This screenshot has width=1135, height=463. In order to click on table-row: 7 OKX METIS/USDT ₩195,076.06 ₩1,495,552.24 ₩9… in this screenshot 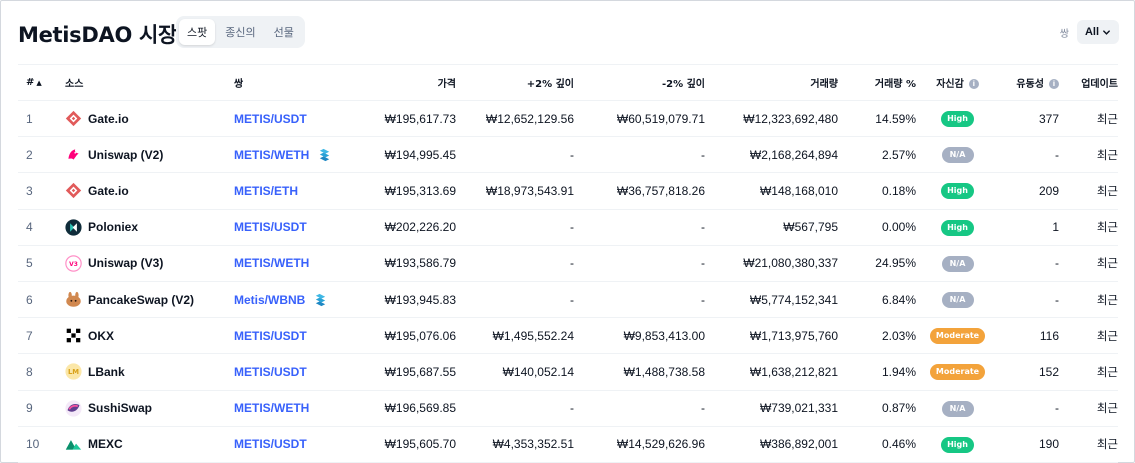, I will do `click(568, 336)`.